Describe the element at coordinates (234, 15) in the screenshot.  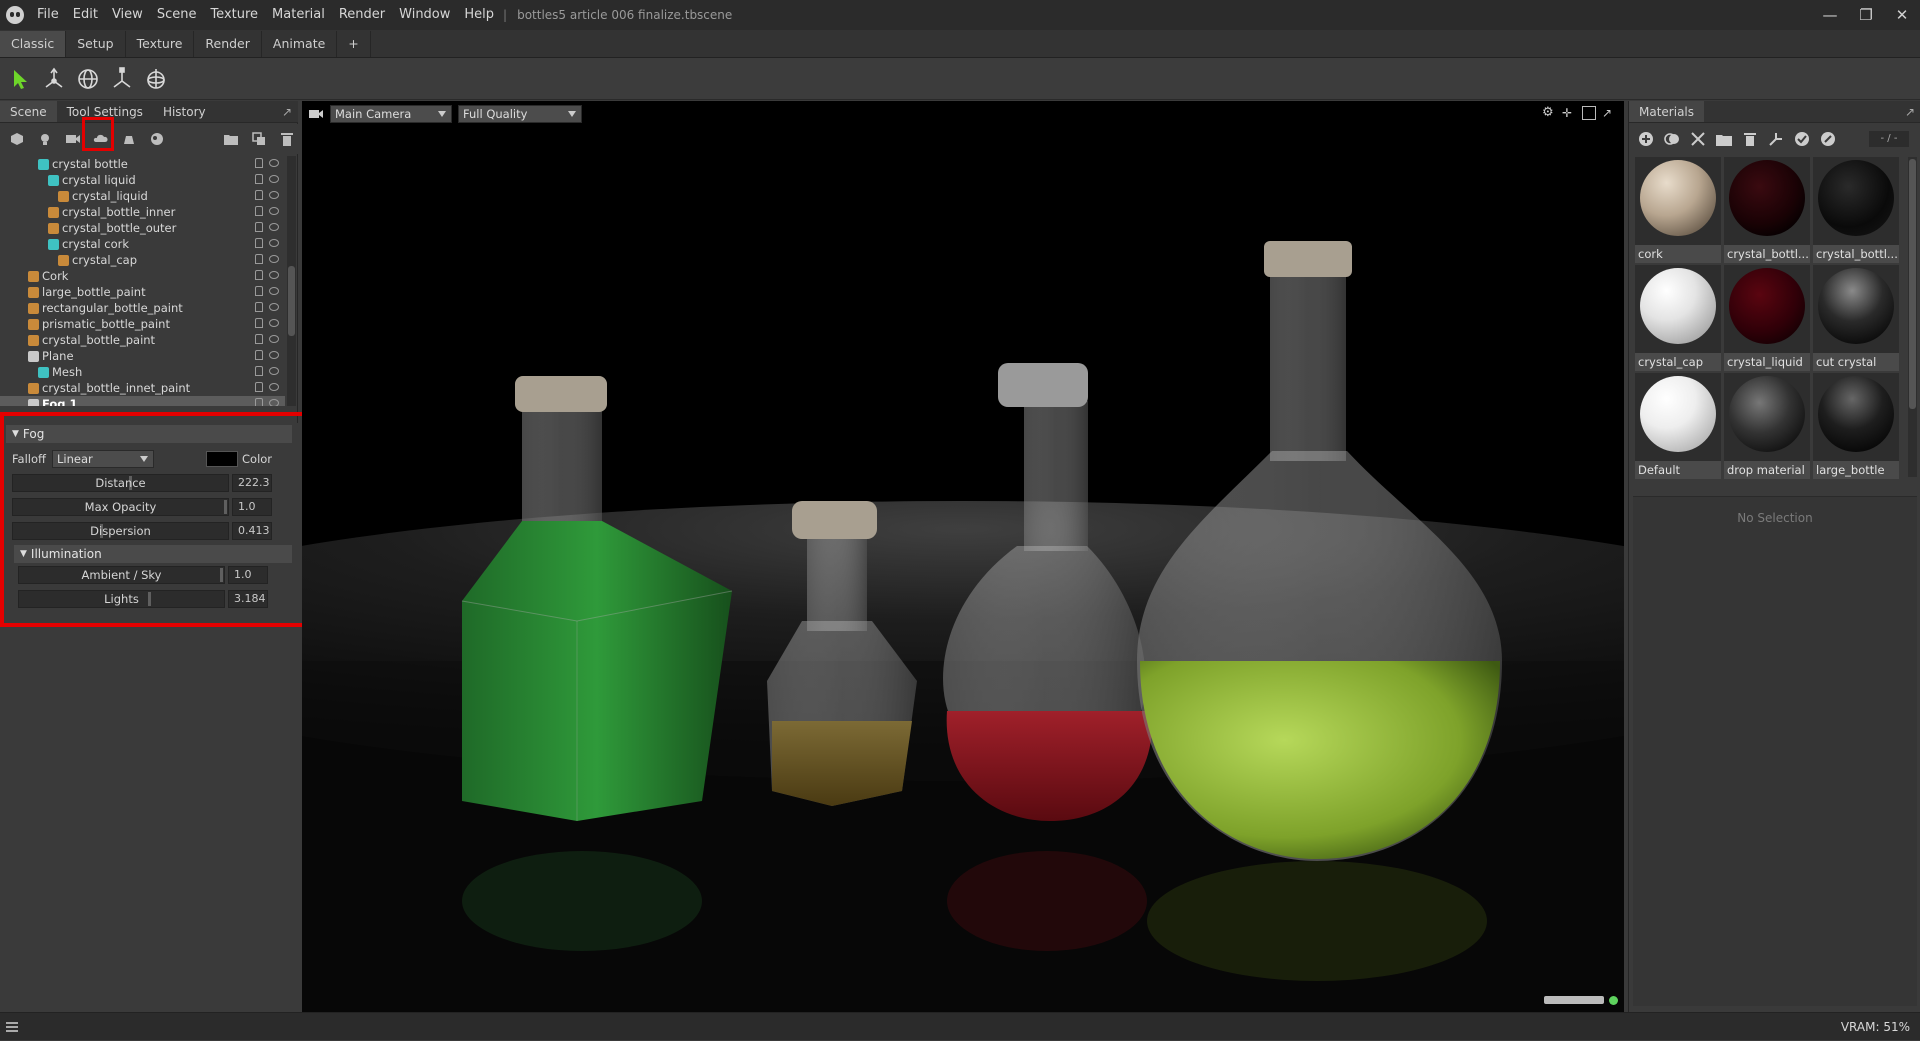
I see `menu-texture: Texture` at that location.